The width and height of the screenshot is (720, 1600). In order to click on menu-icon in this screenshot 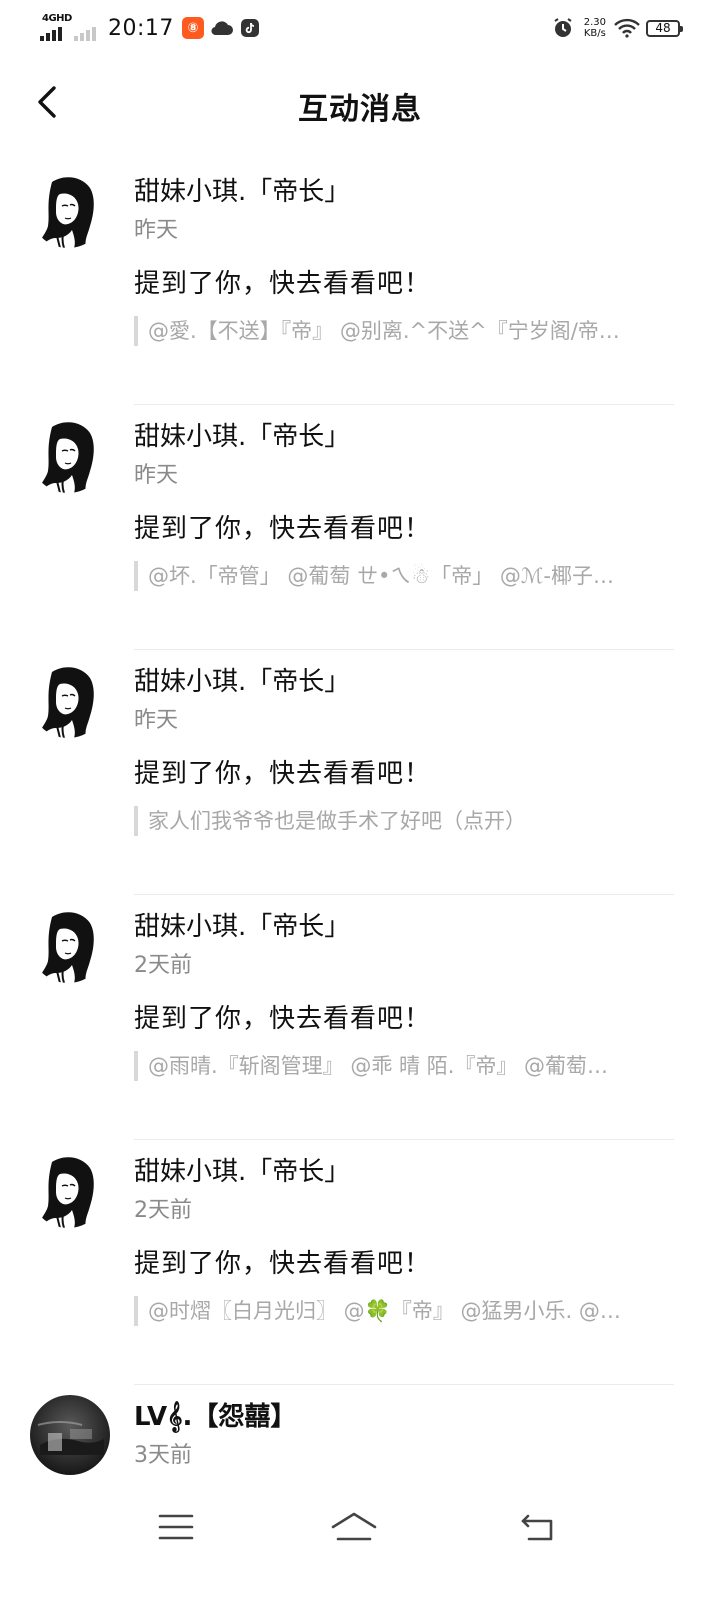, I will do `click(176, 1527)`.